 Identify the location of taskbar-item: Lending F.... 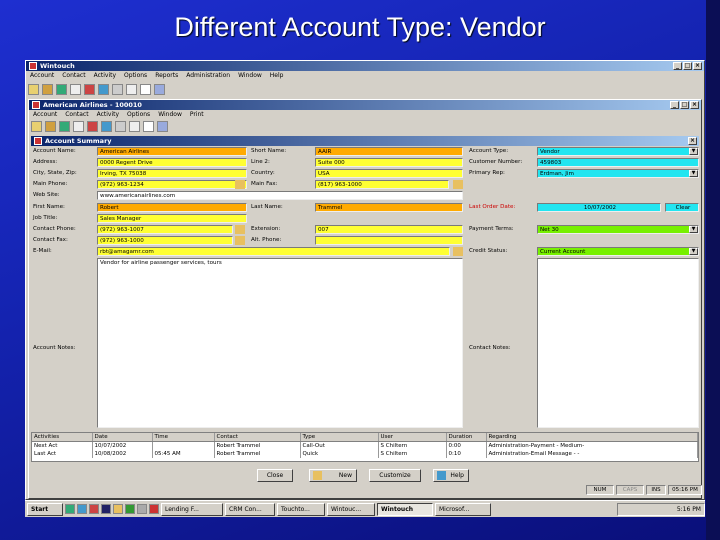
(192, 509).